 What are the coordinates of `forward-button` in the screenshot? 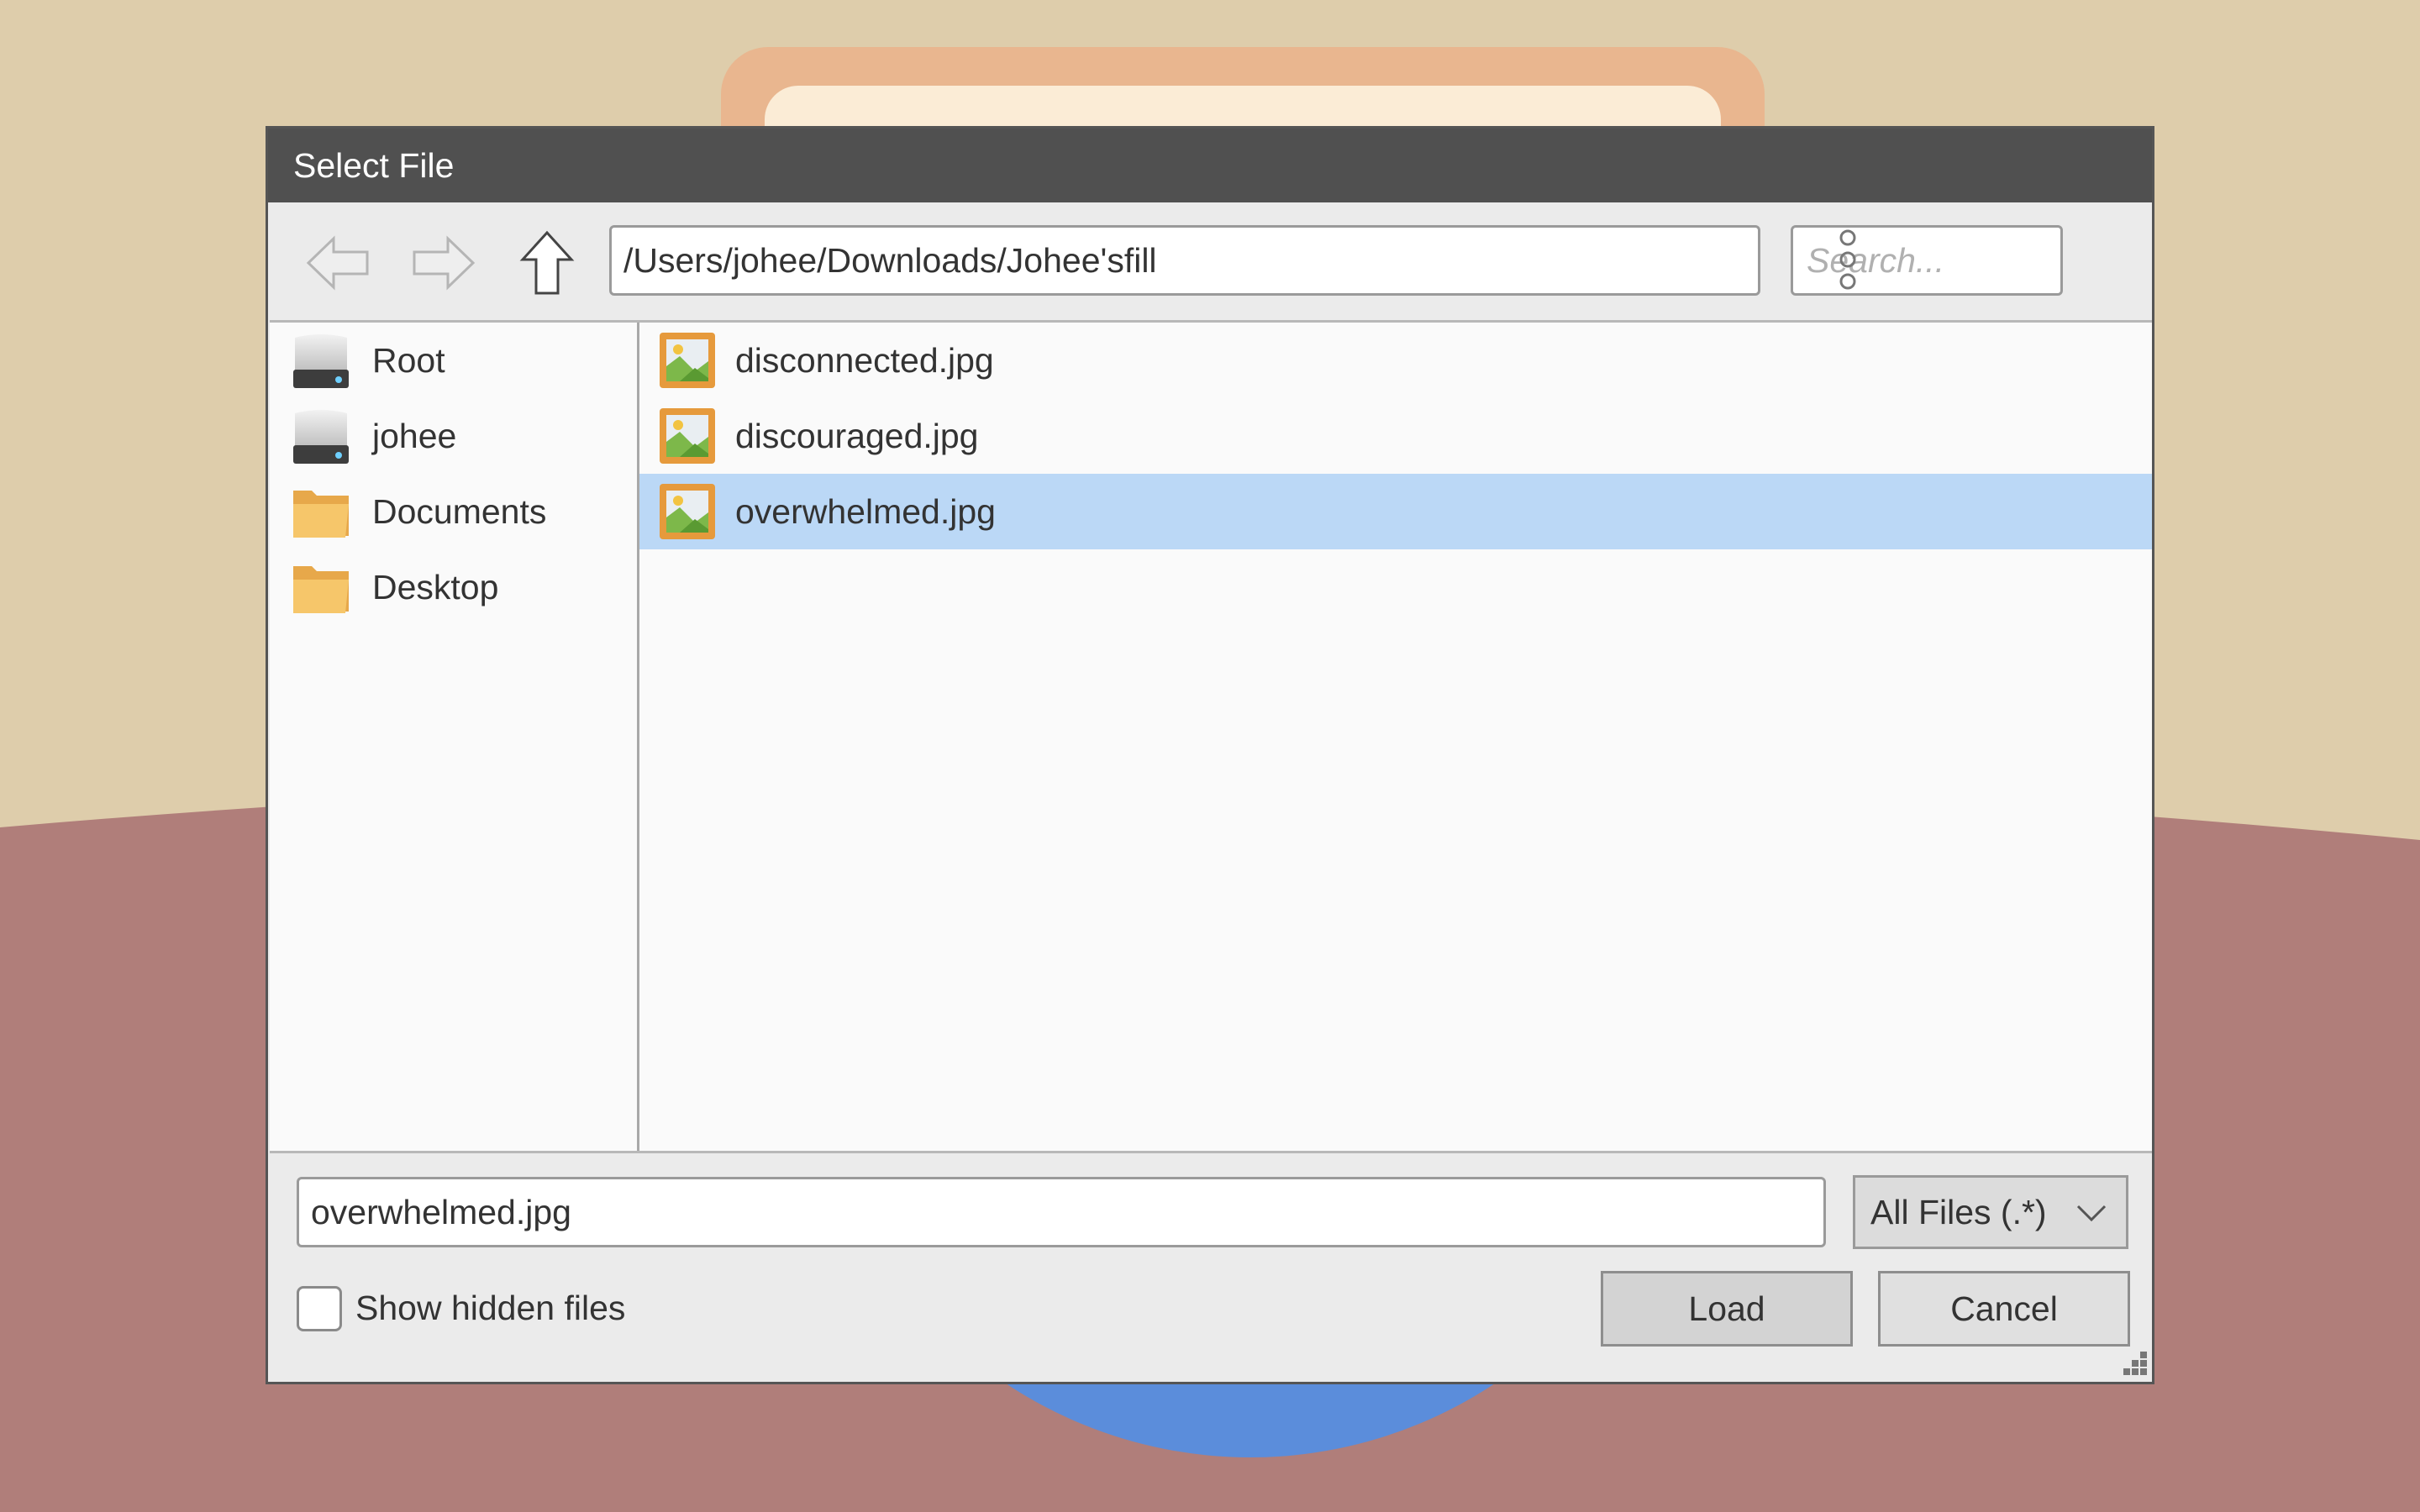 It's located at (443, 263).